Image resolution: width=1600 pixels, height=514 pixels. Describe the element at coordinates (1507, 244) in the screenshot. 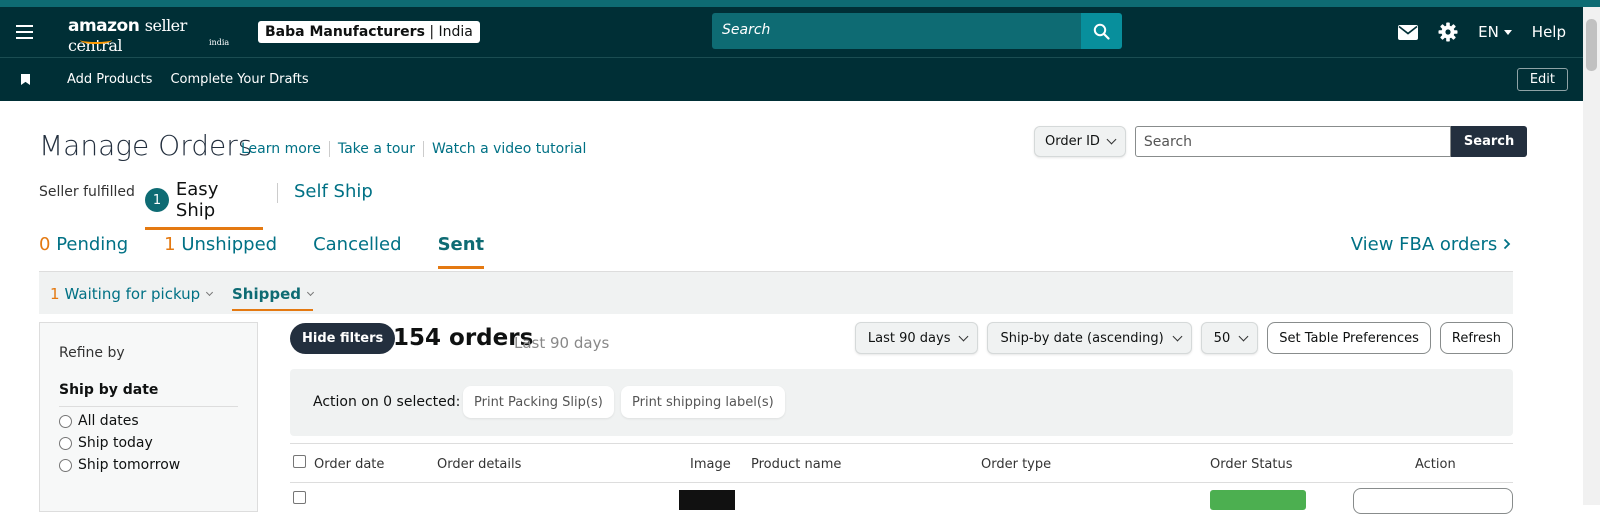

I see `chevron-right-icon` at that location.